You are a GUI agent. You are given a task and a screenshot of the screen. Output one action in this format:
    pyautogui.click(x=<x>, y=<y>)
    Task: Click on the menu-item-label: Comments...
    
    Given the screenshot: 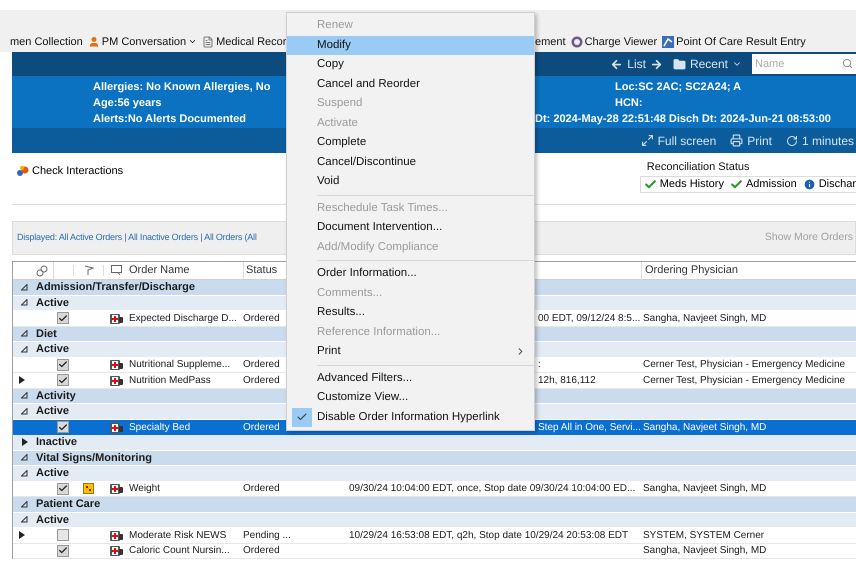 What is the action you would take?
    pyautogui.click(x=350, y=293)
    